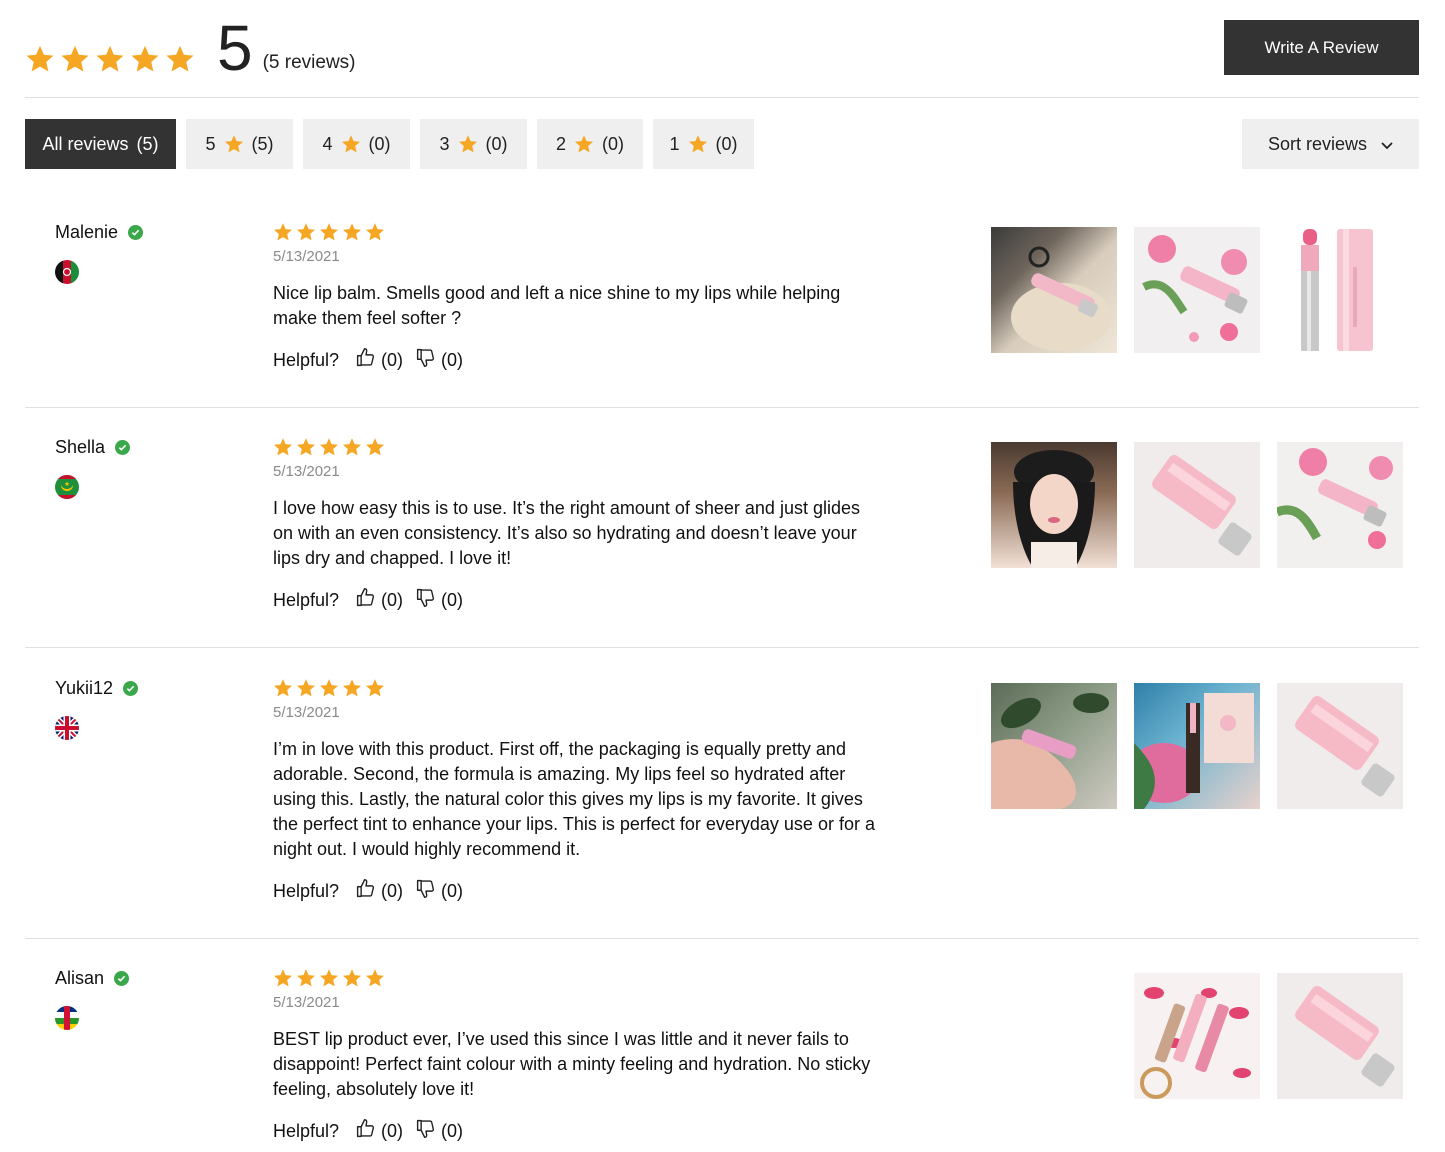 The image size is (1445, 1152). I want to click on review-author: Malenie, so click(99, 232).